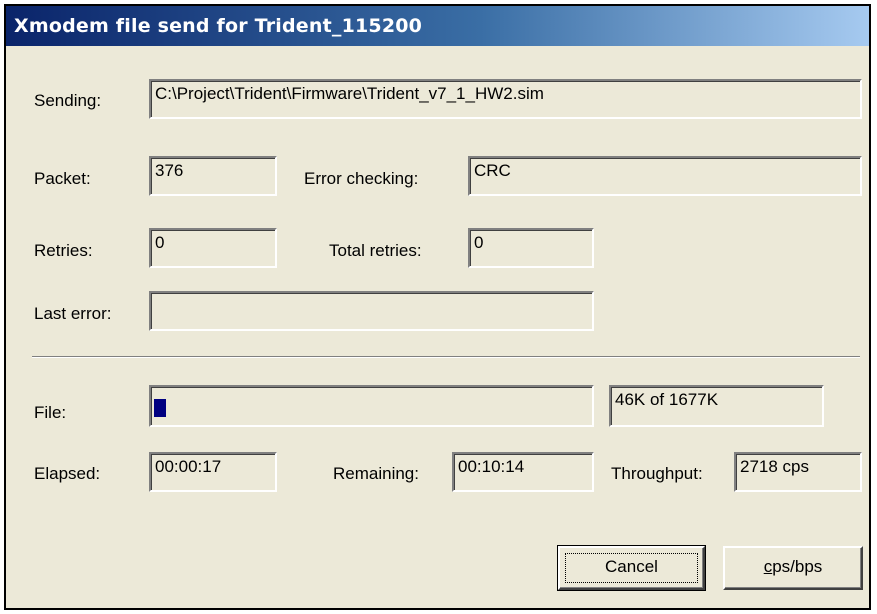 The width and height of the screenshot is (877, 614). What do you see at coordinates (437, 26) in the screenshot?
I see `title-bar: Xmodem file send for Trident_115200` at bounding box center [437, 26].